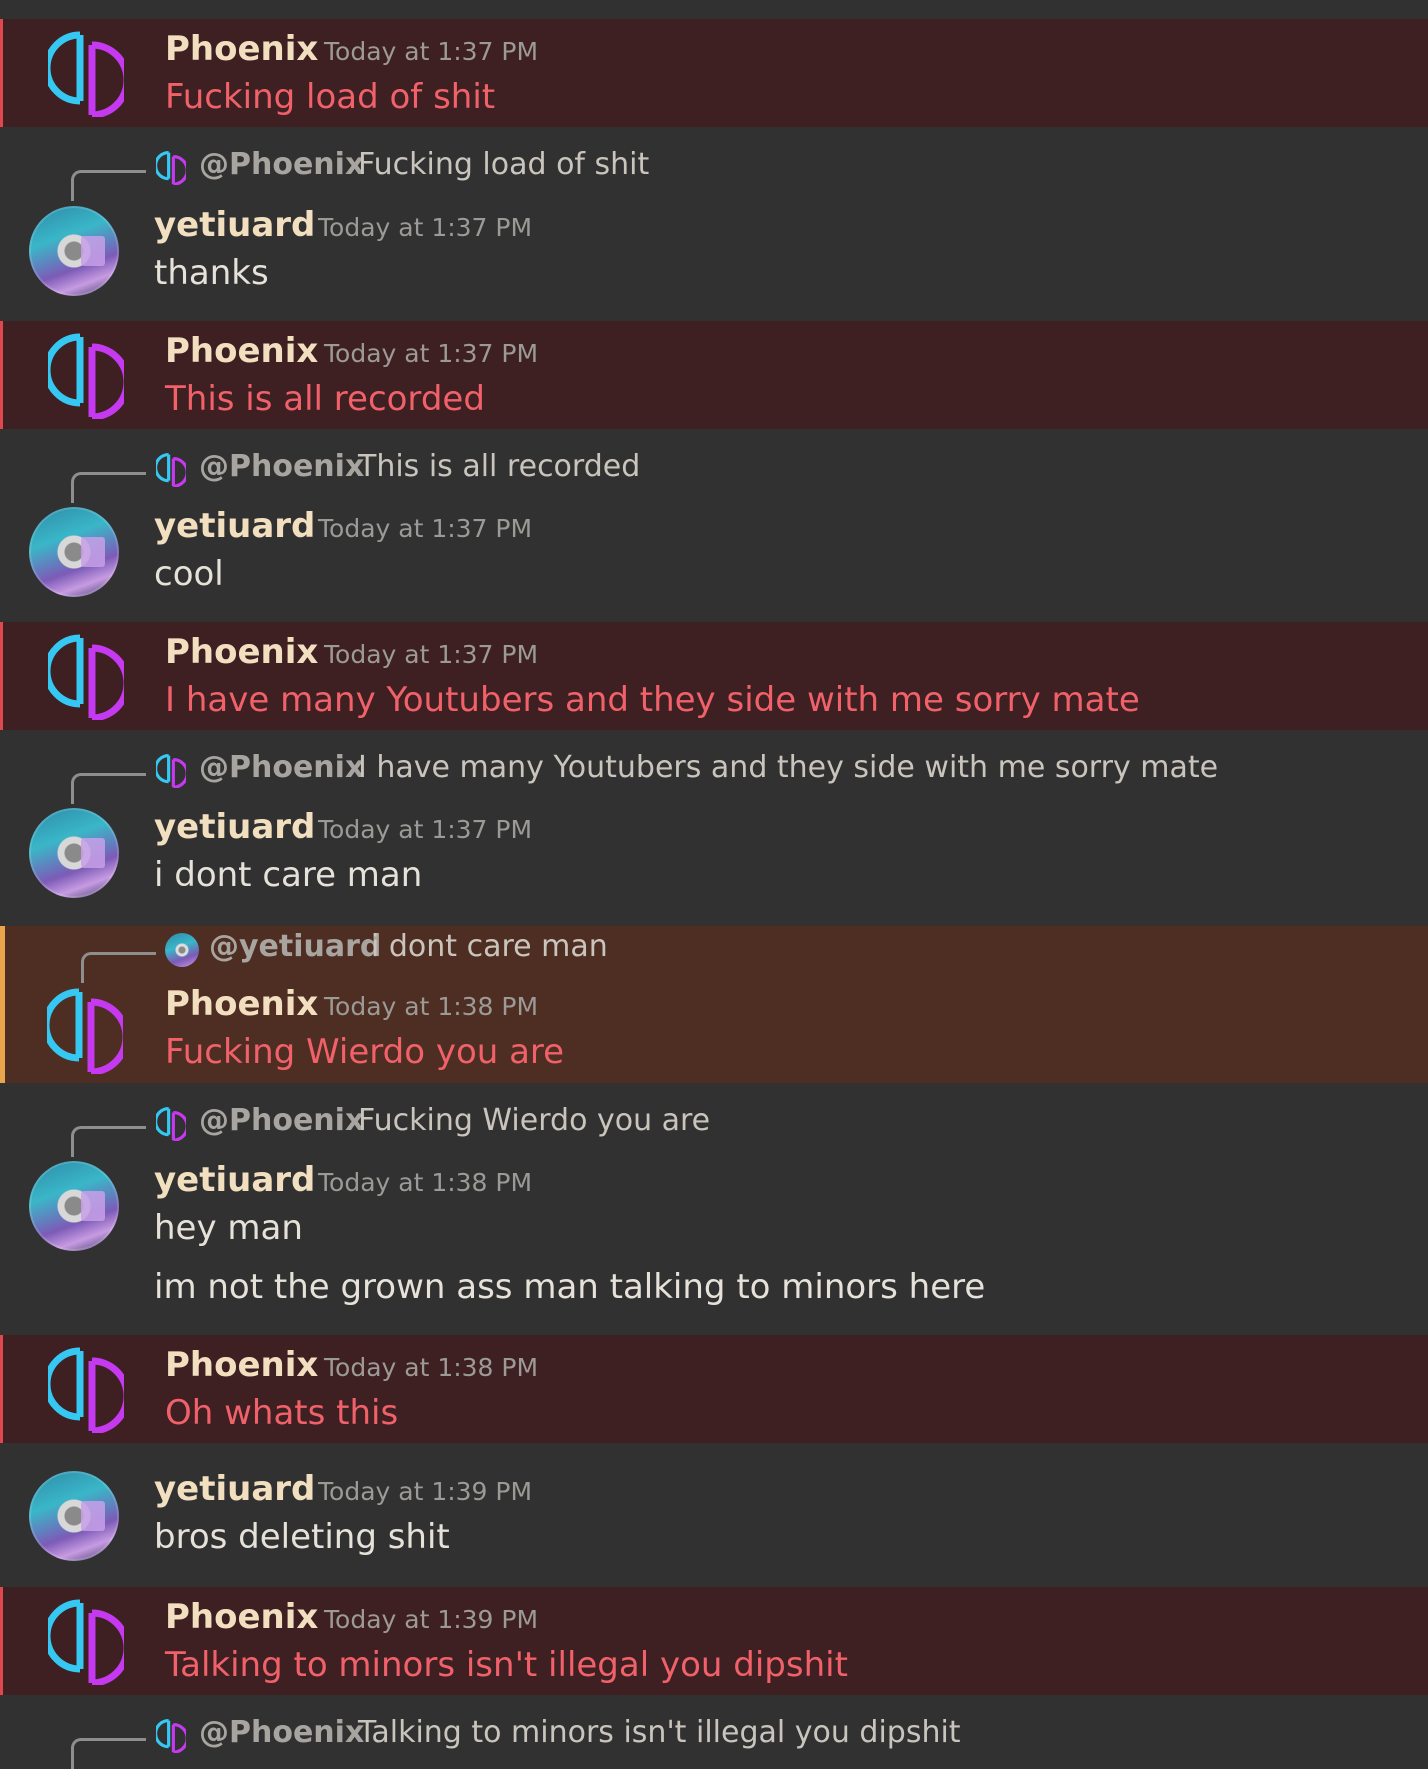  Describe the element at coordinates (714, 1389) in the screenshot. I see `message-phoenix: Phoenix Today at 1:38 PM Oh whats this` at that location.